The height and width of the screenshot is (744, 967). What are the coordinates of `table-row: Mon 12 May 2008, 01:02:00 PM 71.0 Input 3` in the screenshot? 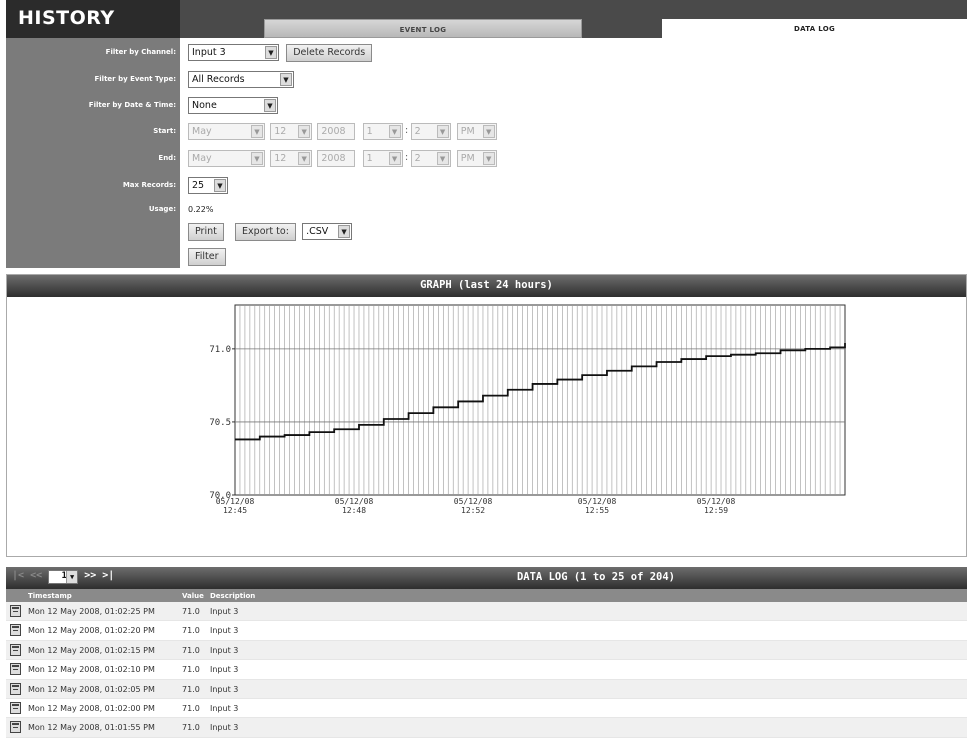 It's located at (486, 709).